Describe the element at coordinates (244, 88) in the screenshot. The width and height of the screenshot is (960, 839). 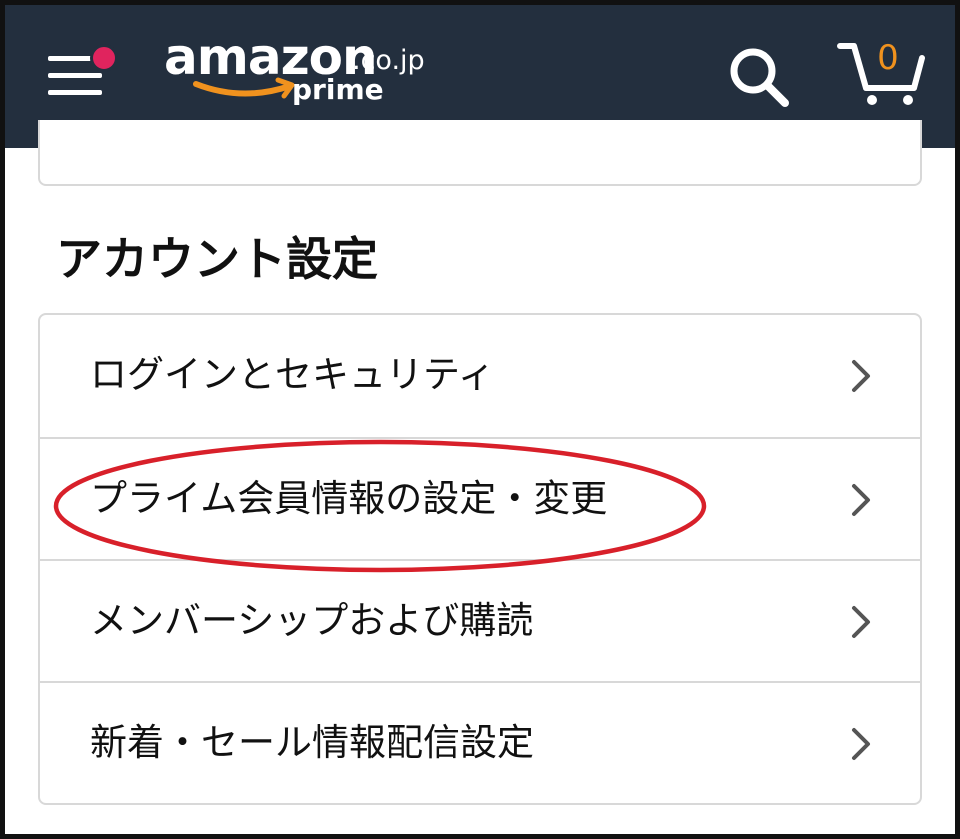
I see `smile-arrow-icon` at that location.